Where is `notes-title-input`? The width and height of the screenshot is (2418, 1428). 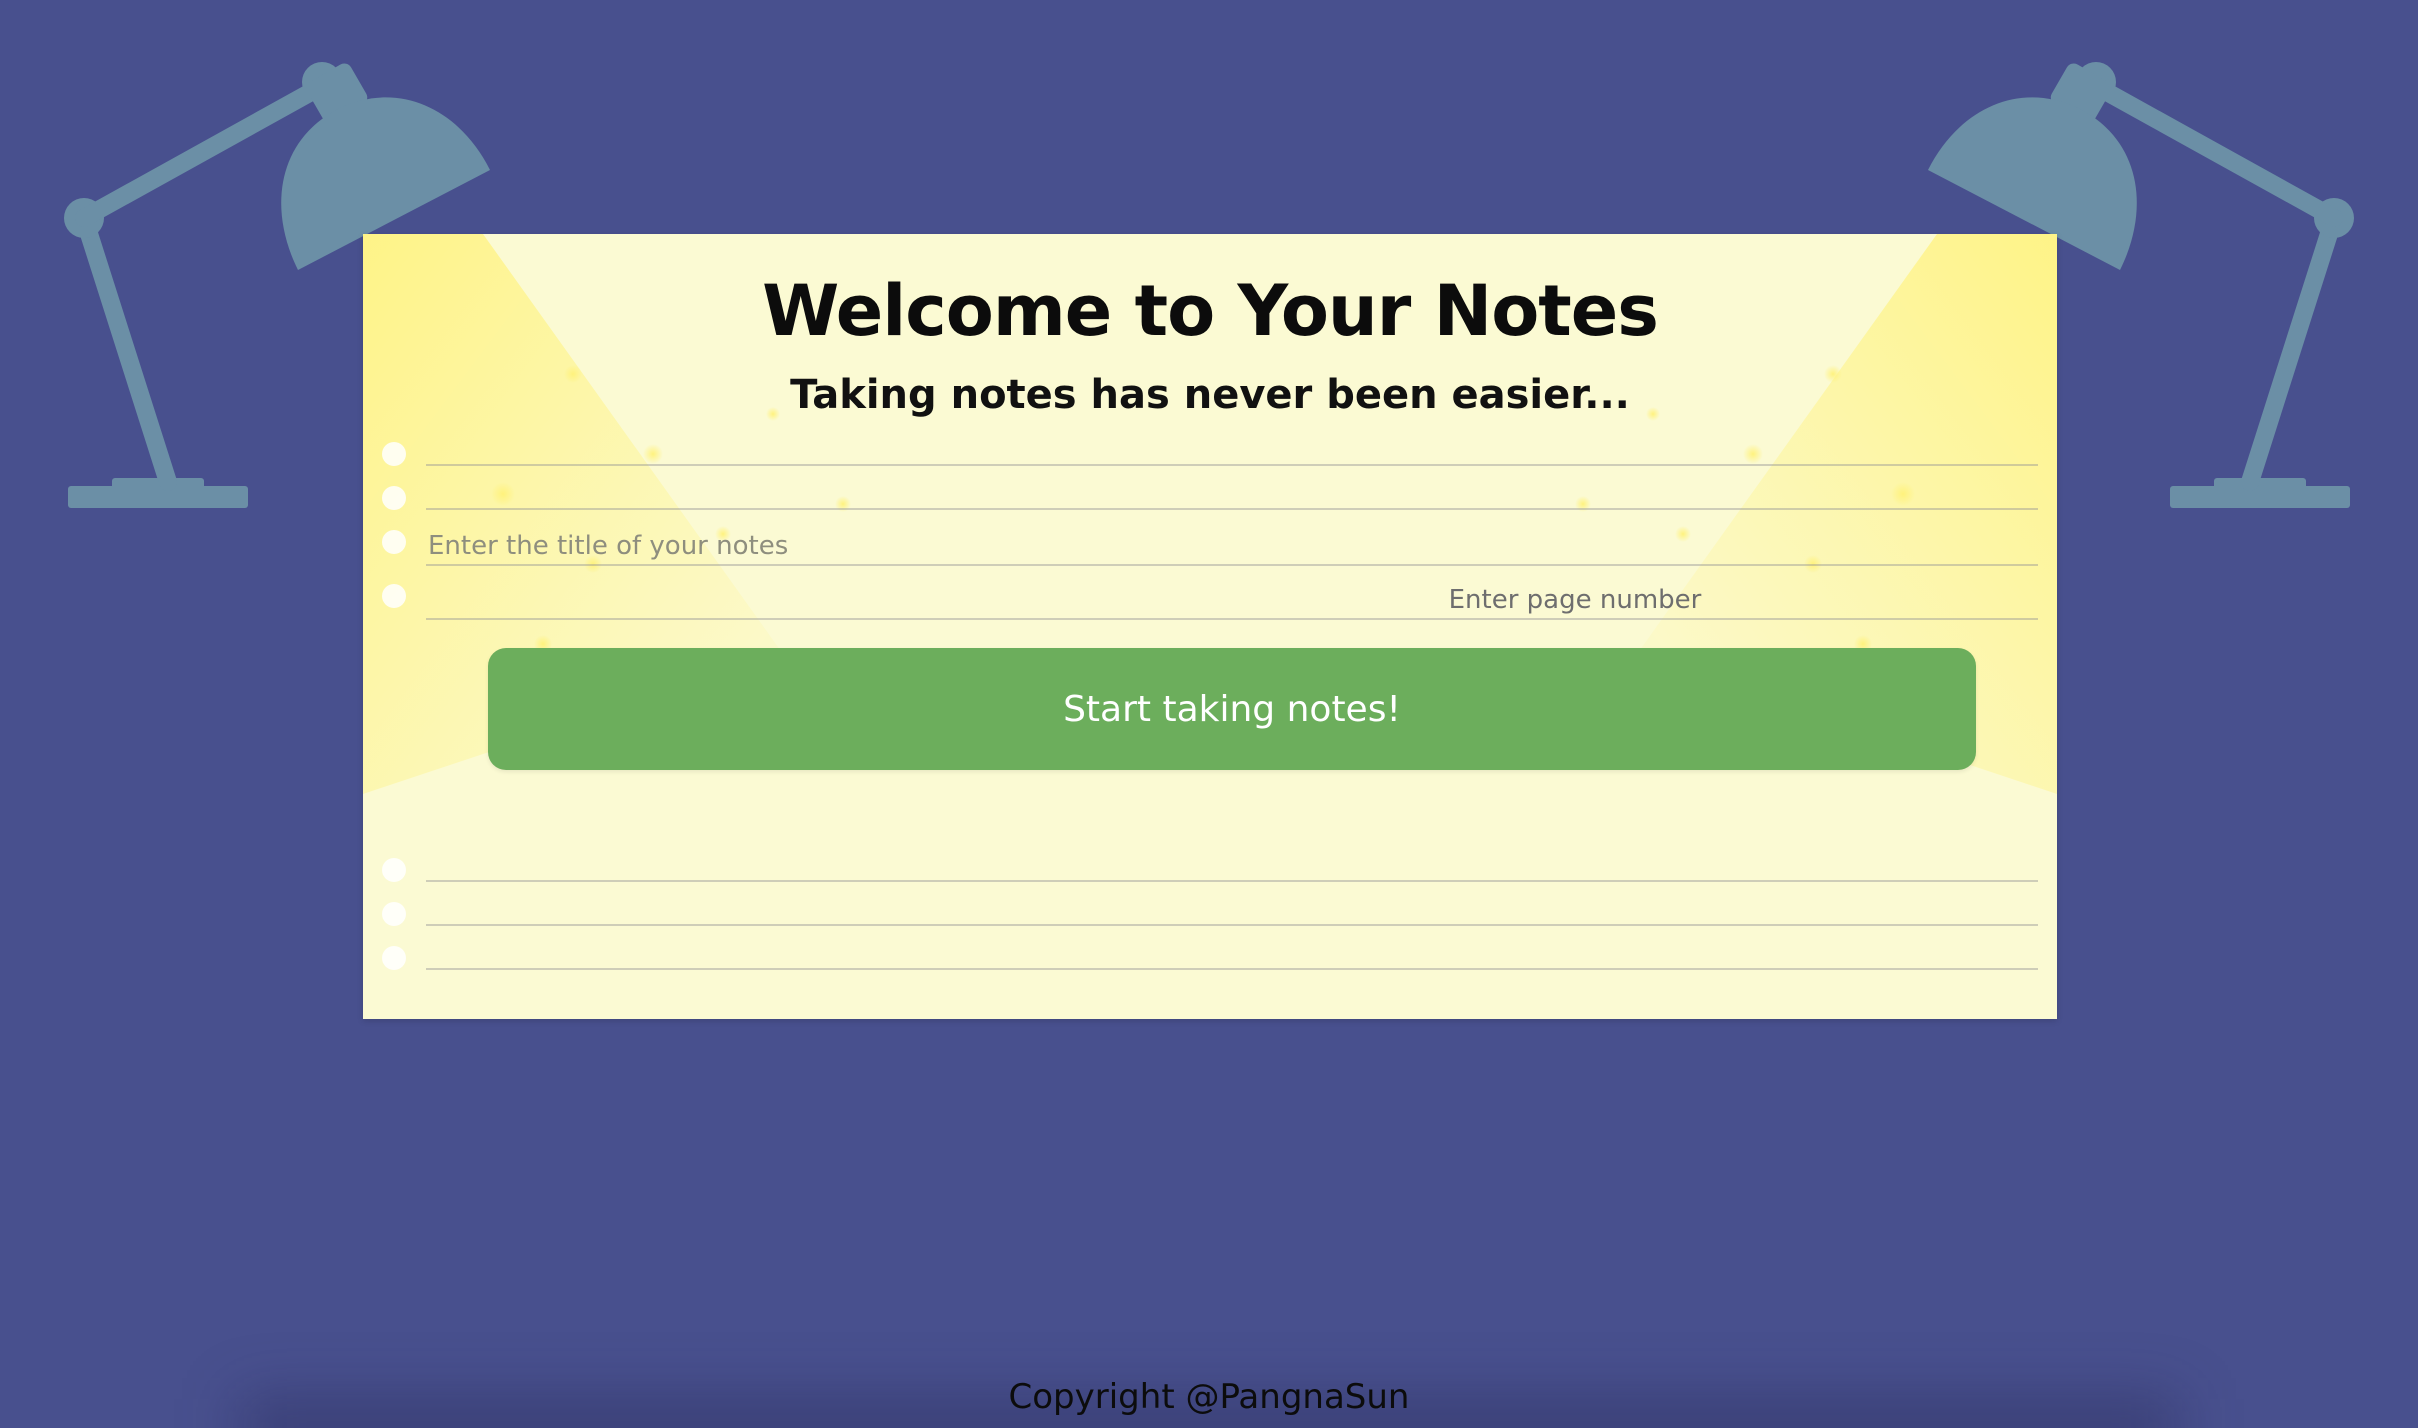 notes-title-input is located at coordinates (978, 546).